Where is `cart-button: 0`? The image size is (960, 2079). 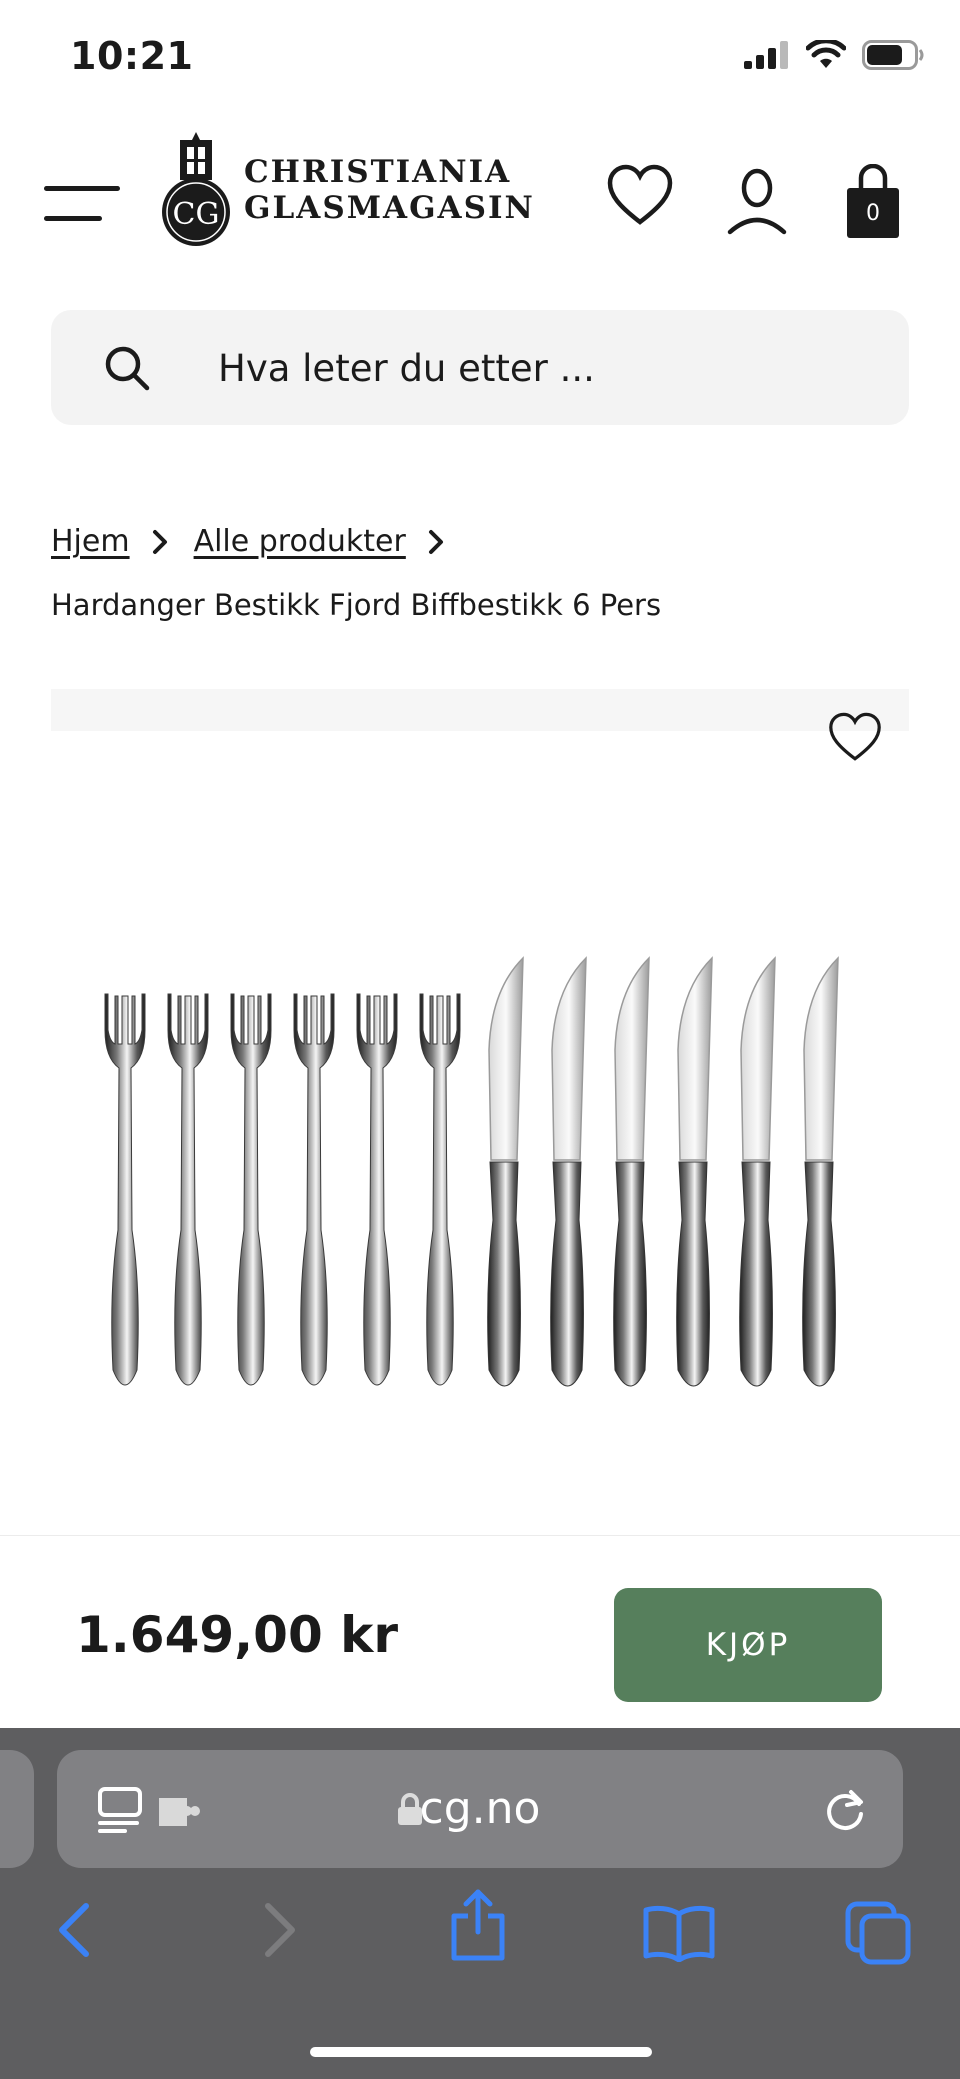
cart-button: 0 is located at coordinates (873, 203).